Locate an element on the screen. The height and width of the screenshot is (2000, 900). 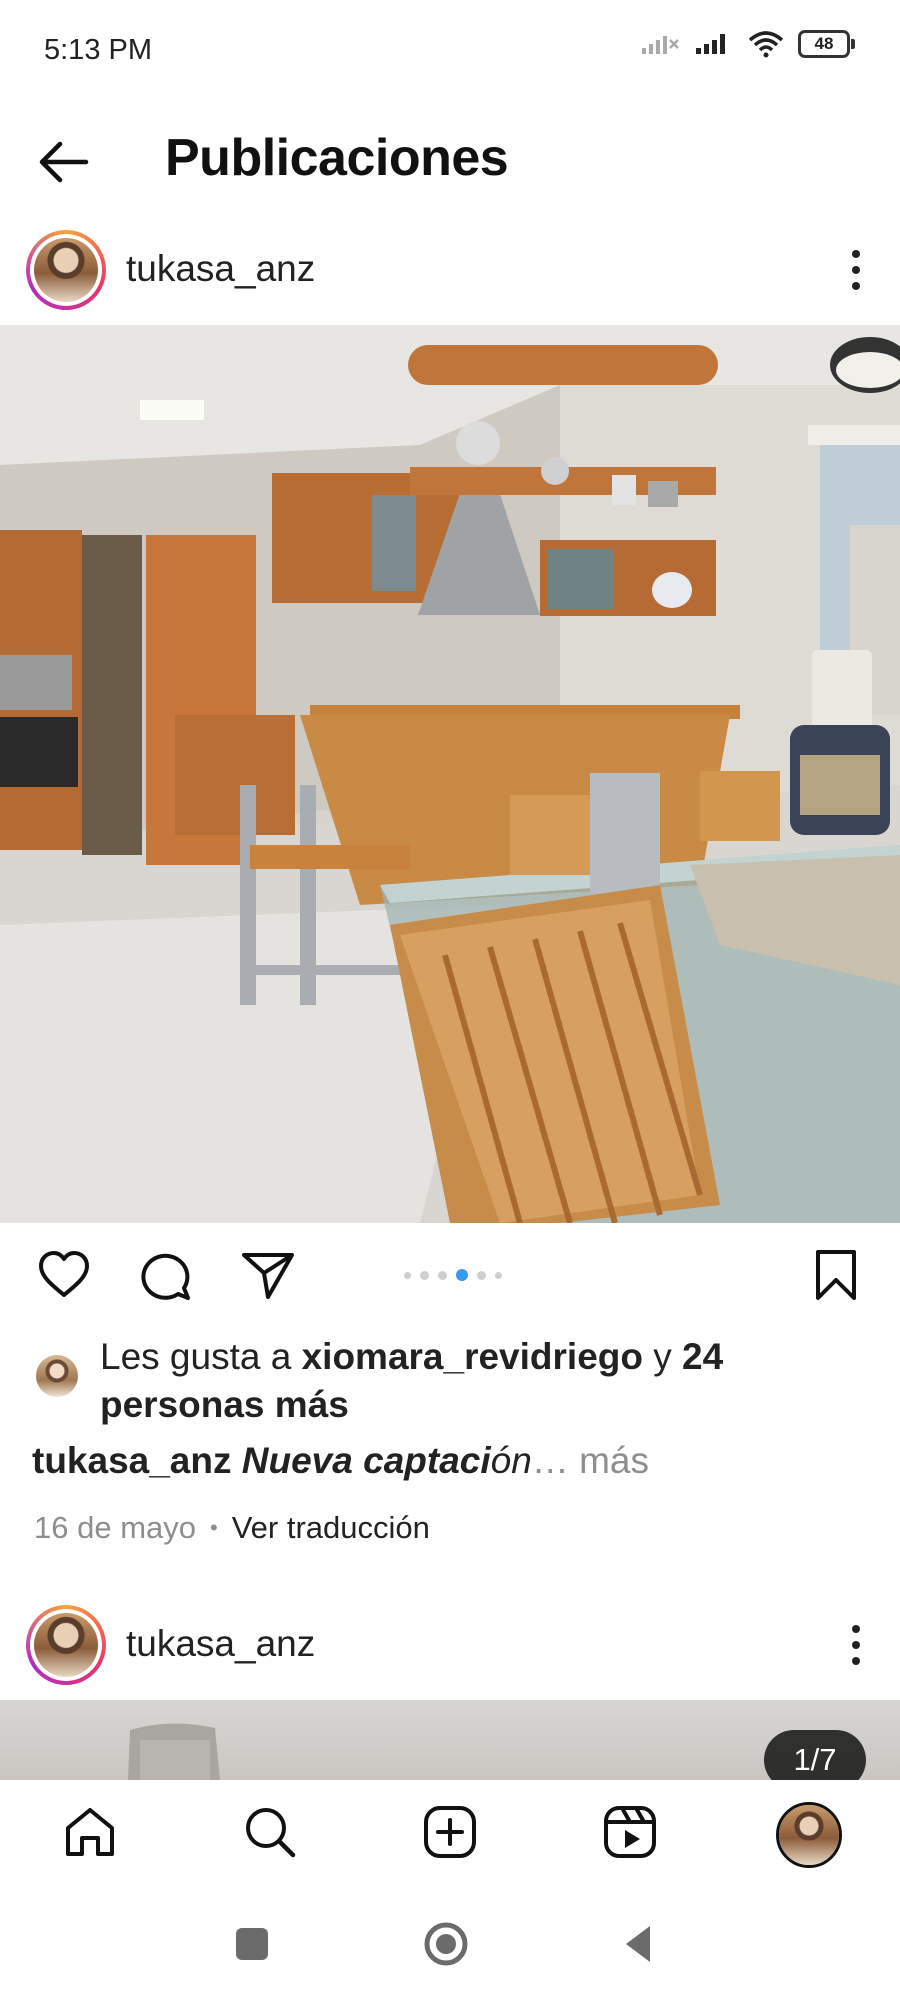
signal-off-icon is located at coordinates (660, 45).